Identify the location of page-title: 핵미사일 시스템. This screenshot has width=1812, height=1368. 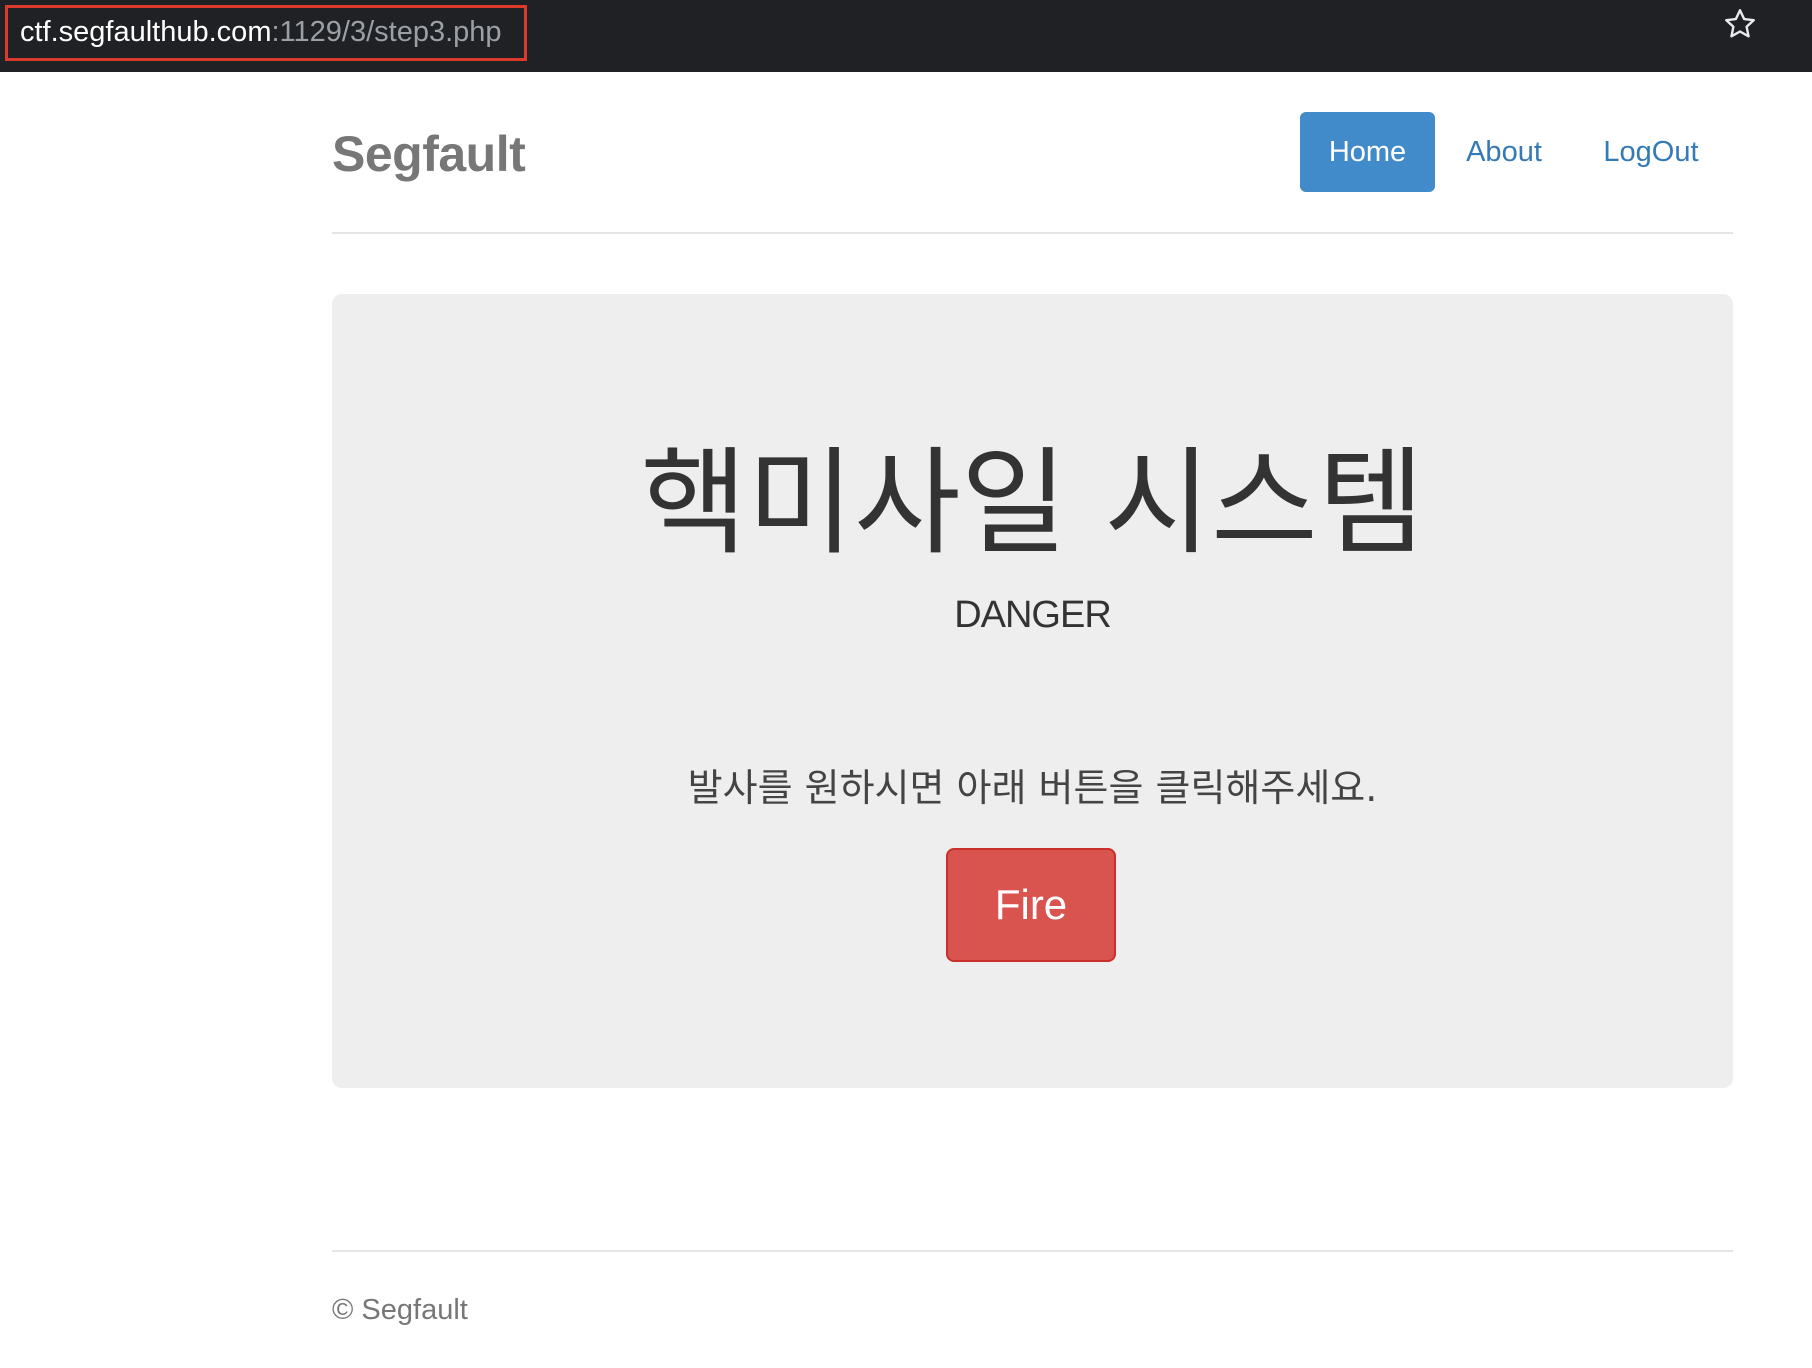
(1032, 503).